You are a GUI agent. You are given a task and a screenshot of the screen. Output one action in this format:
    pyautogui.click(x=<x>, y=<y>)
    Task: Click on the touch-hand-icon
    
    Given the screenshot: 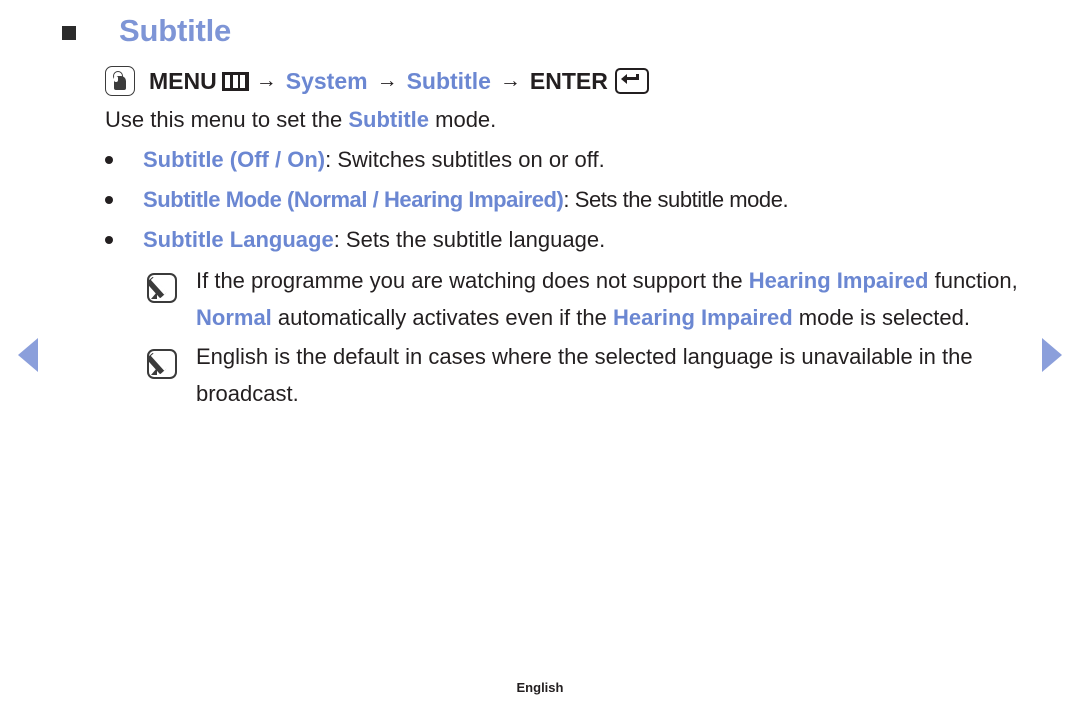 What is the action you would take?
    pyautogui.click(x=120, y=81)
    